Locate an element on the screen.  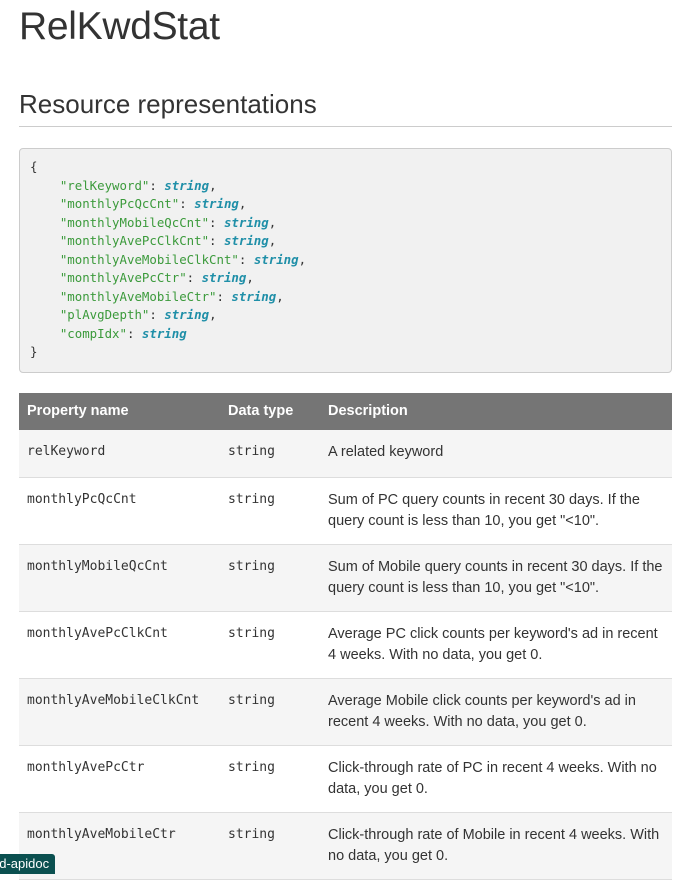
code-key: "monthlyAvePcCtr" is located at coordinates (123, 277).